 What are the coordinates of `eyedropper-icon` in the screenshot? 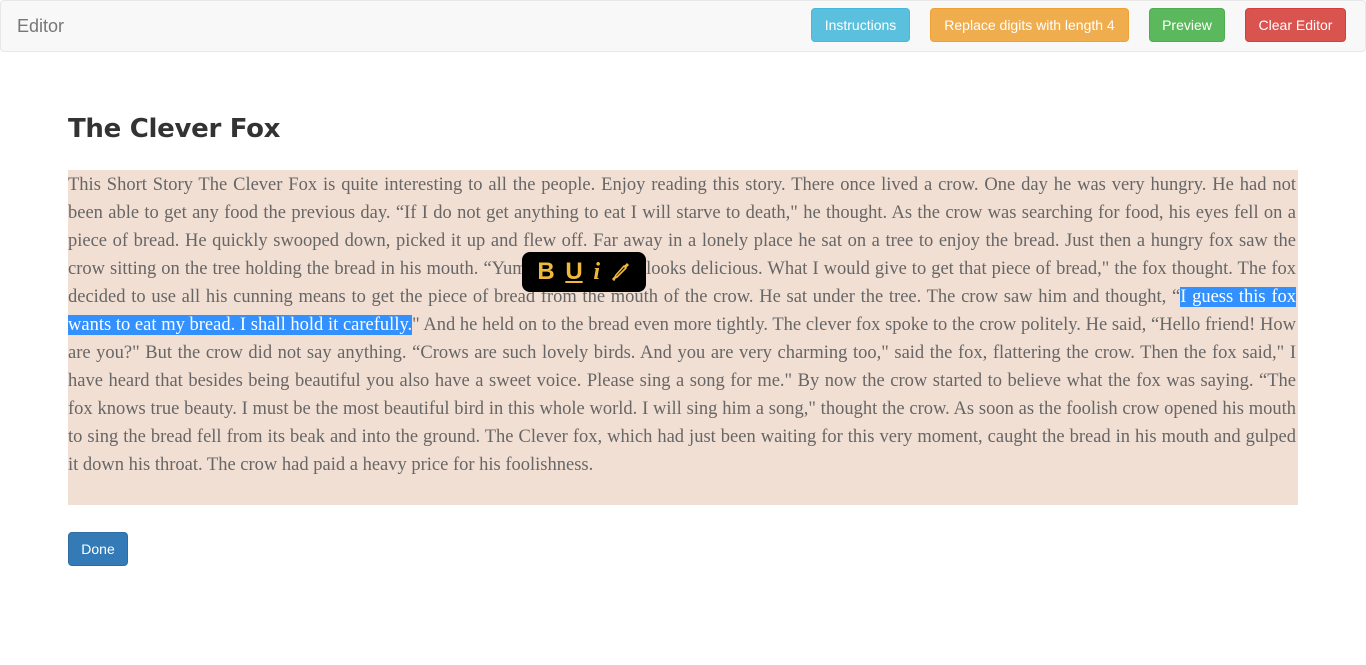 It's located at (621, 272).